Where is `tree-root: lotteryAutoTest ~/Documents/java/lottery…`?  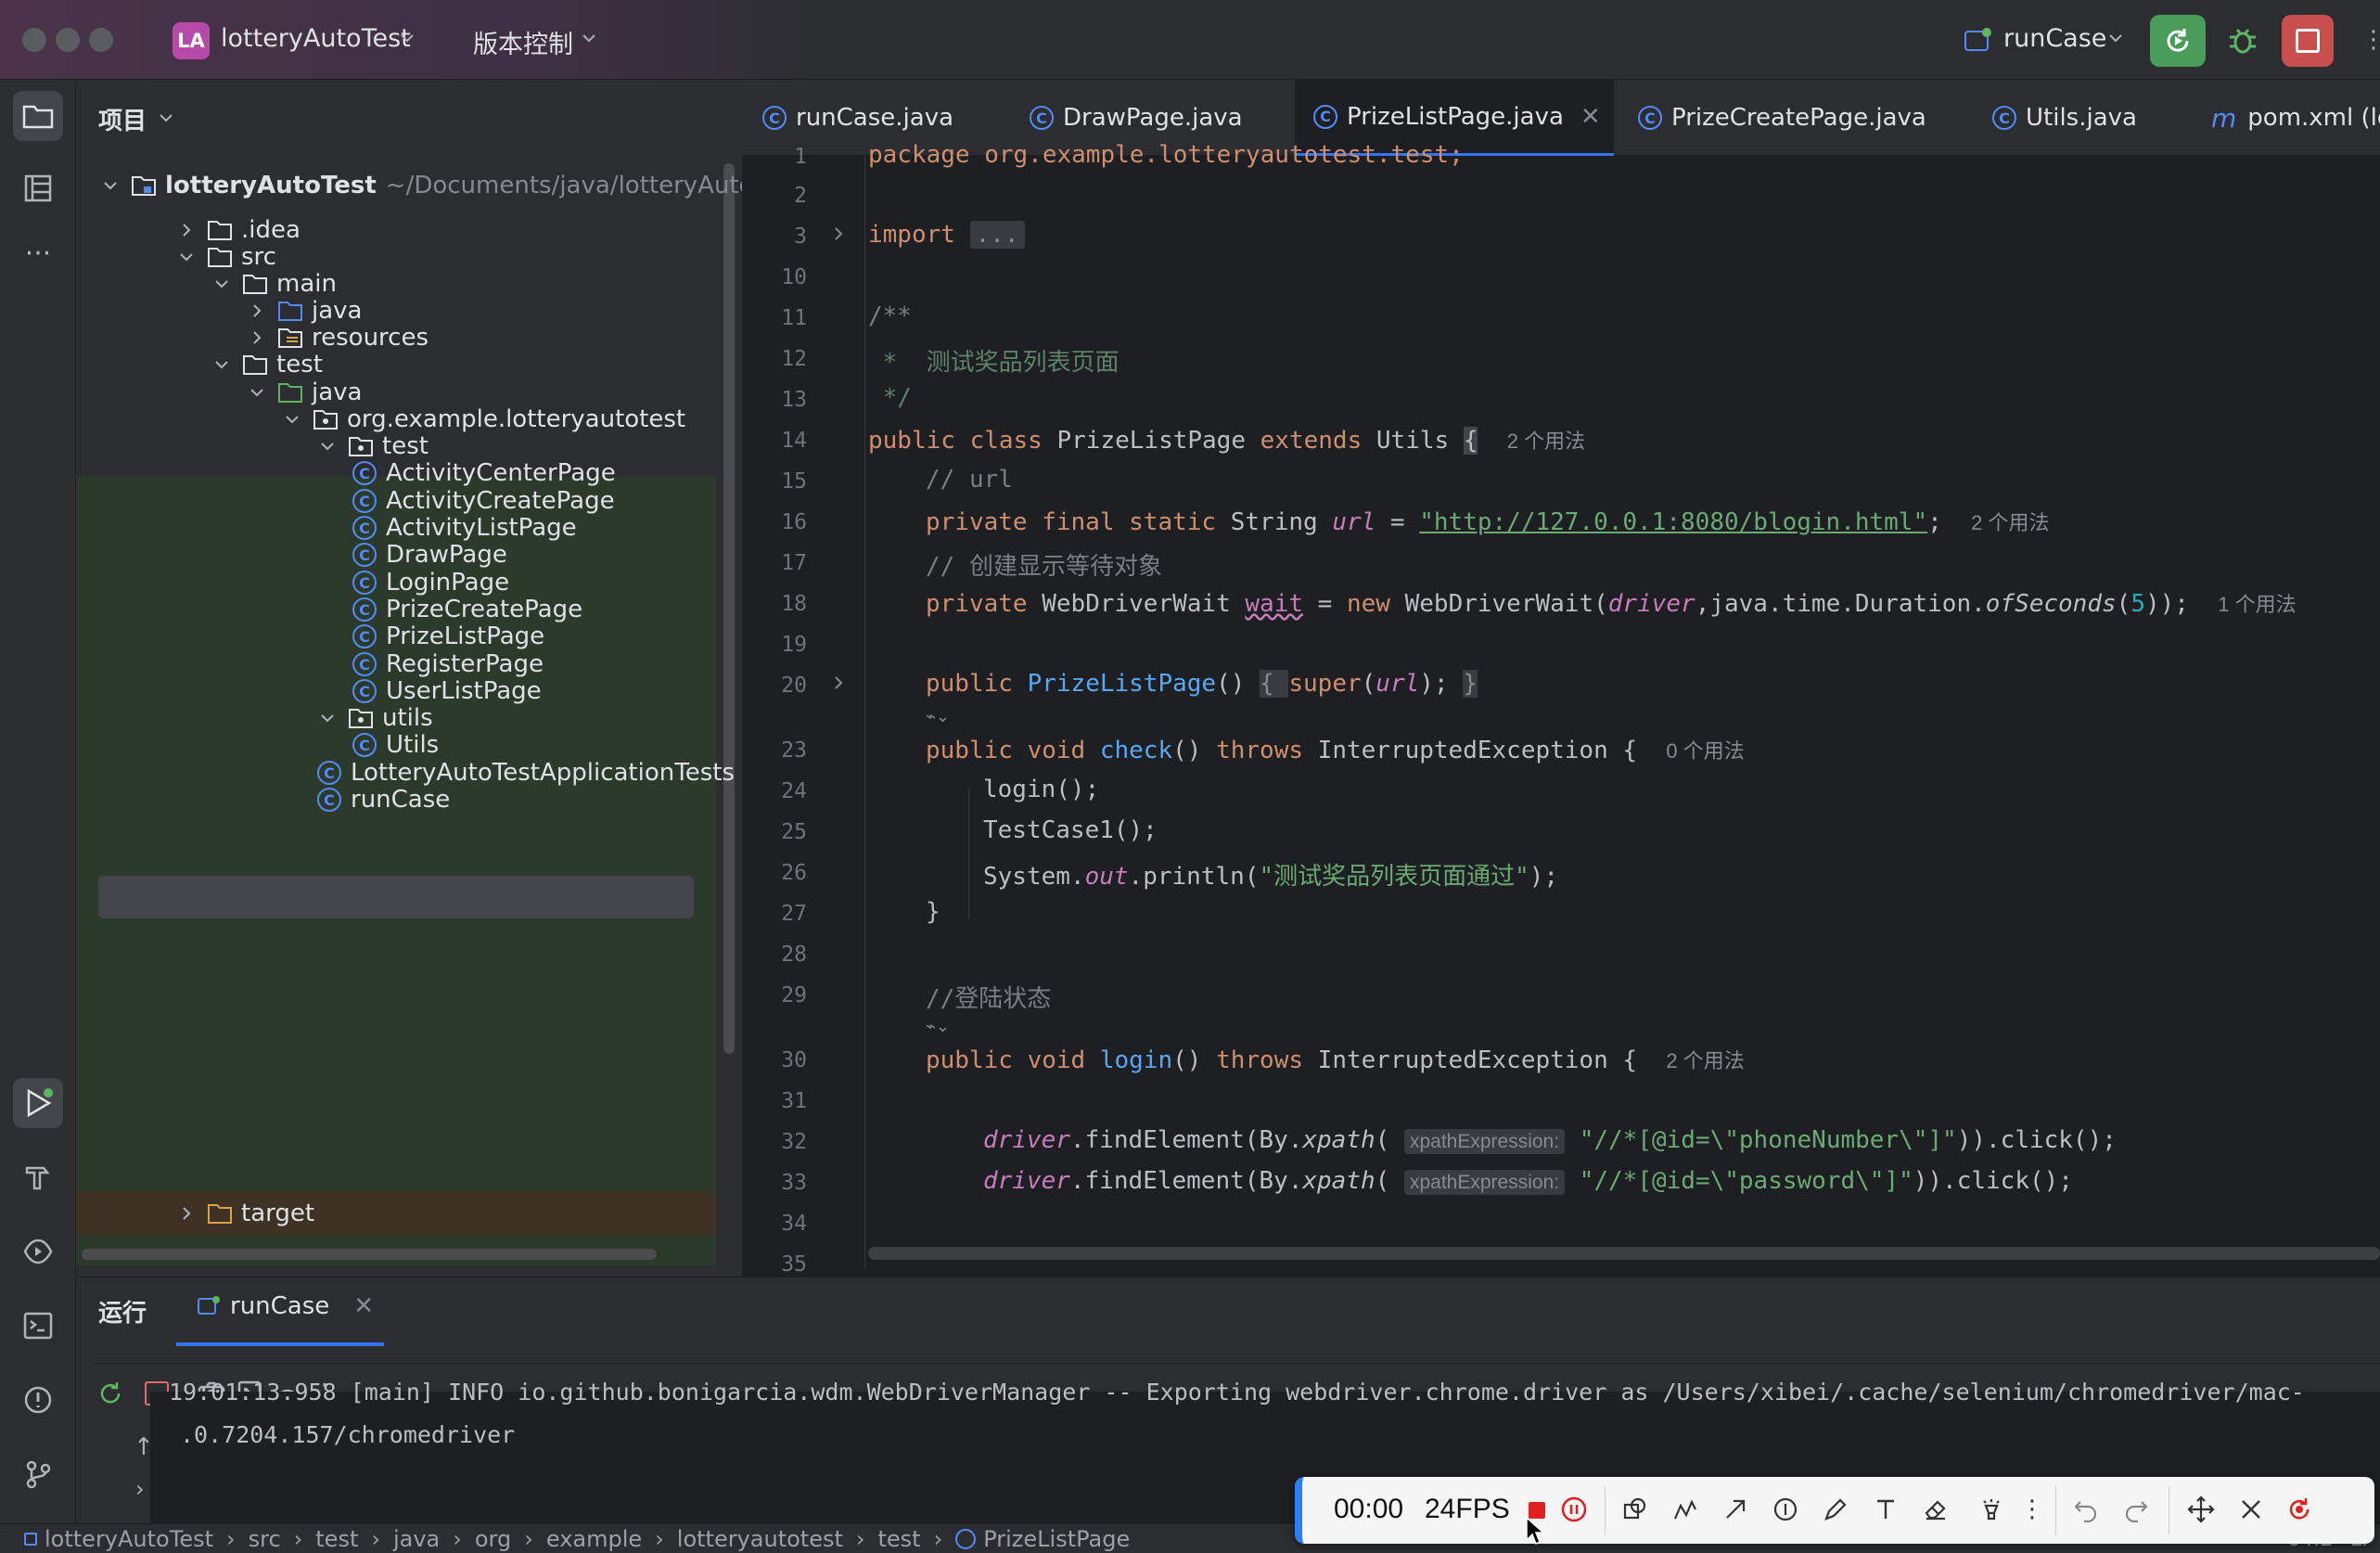 tree-root: lotteryAutoTest ~/Documents/java/lottery… is located at coordinates (439, 185).